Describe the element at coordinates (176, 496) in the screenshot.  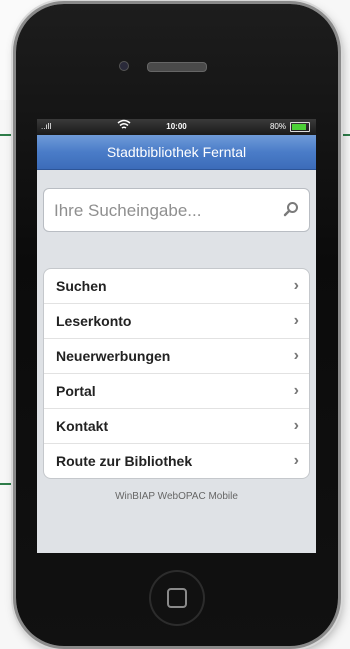
I see `footer-text: WinBIAP WebOPAC Mobile` at that location.